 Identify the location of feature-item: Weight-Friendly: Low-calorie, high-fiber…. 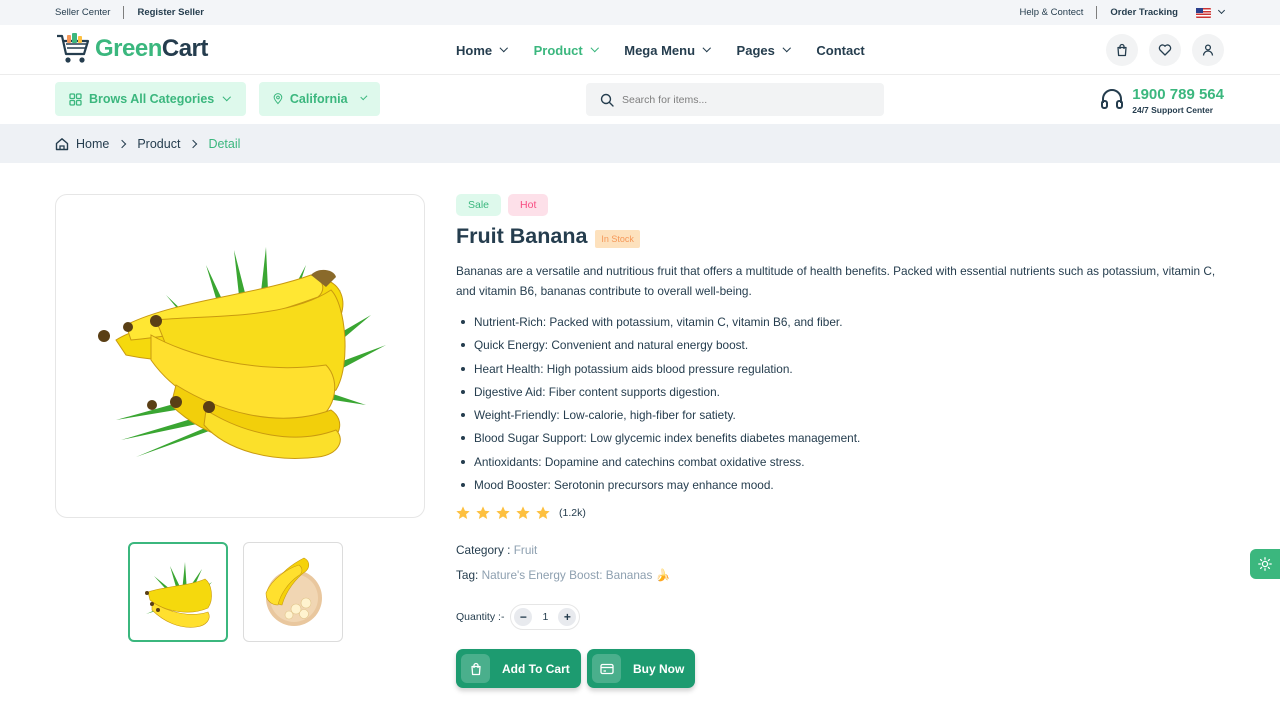
(660, 416).